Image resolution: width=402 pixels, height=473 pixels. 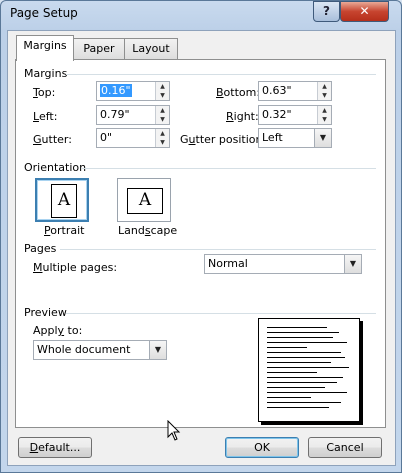 I want to click on landscape-page-icon: A, so click(x=145, y=201).